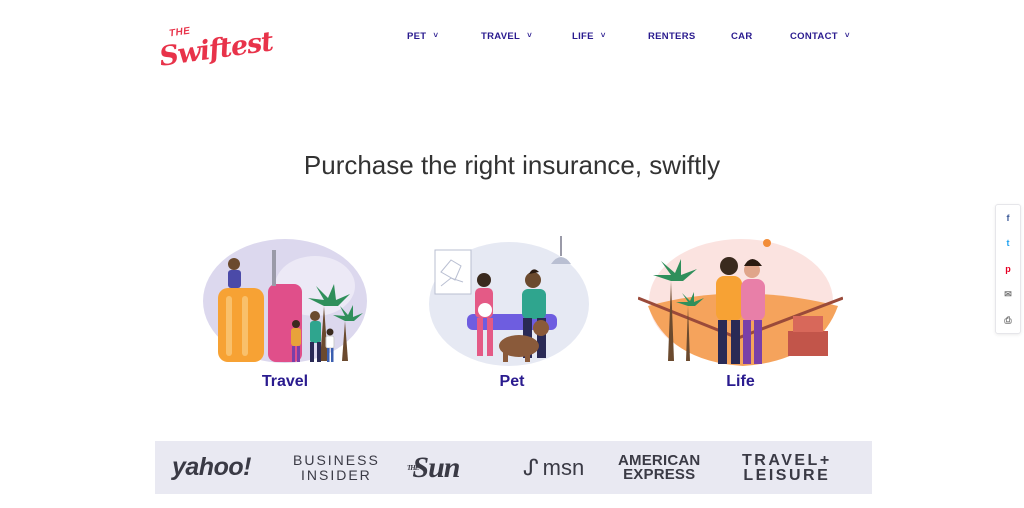 This screenshot has width=1024, height=508. I want to click on the-sun-logo: THE Sun, so click(433, 467).